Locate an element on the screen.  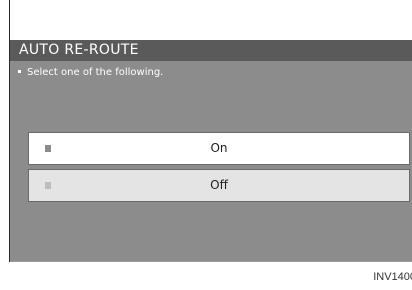
option-off-label: Off is located at coordinates (219, 185).